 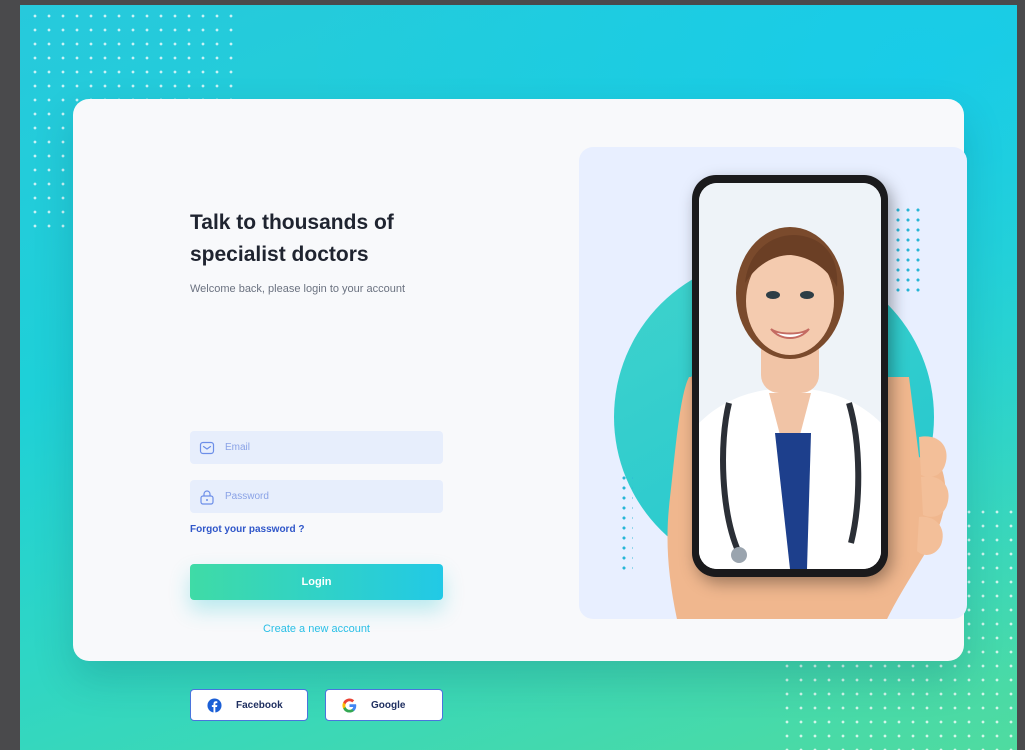 I want to click on email-field, so click(x=316, y=447).